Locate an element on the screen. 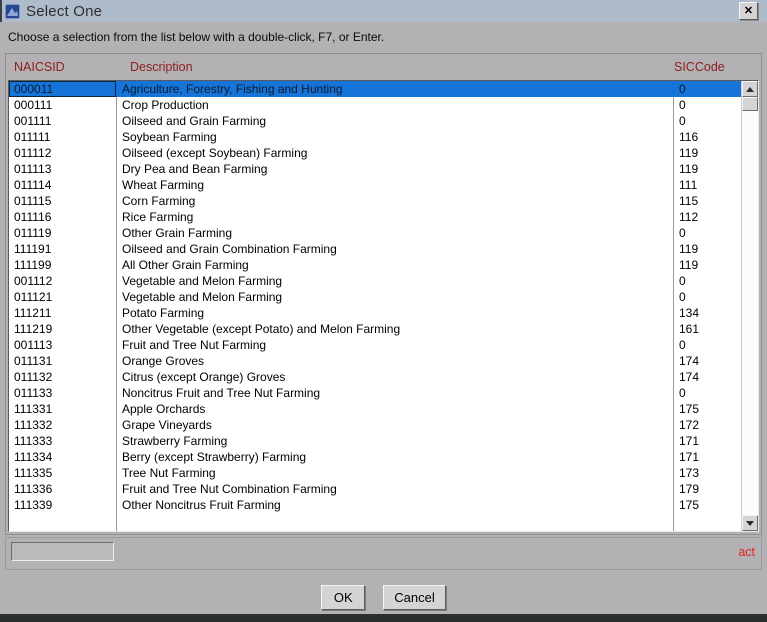 The width and height of the screenshot is (767, 622). cell-siccode: 112 is located at coordinates (689, 217).